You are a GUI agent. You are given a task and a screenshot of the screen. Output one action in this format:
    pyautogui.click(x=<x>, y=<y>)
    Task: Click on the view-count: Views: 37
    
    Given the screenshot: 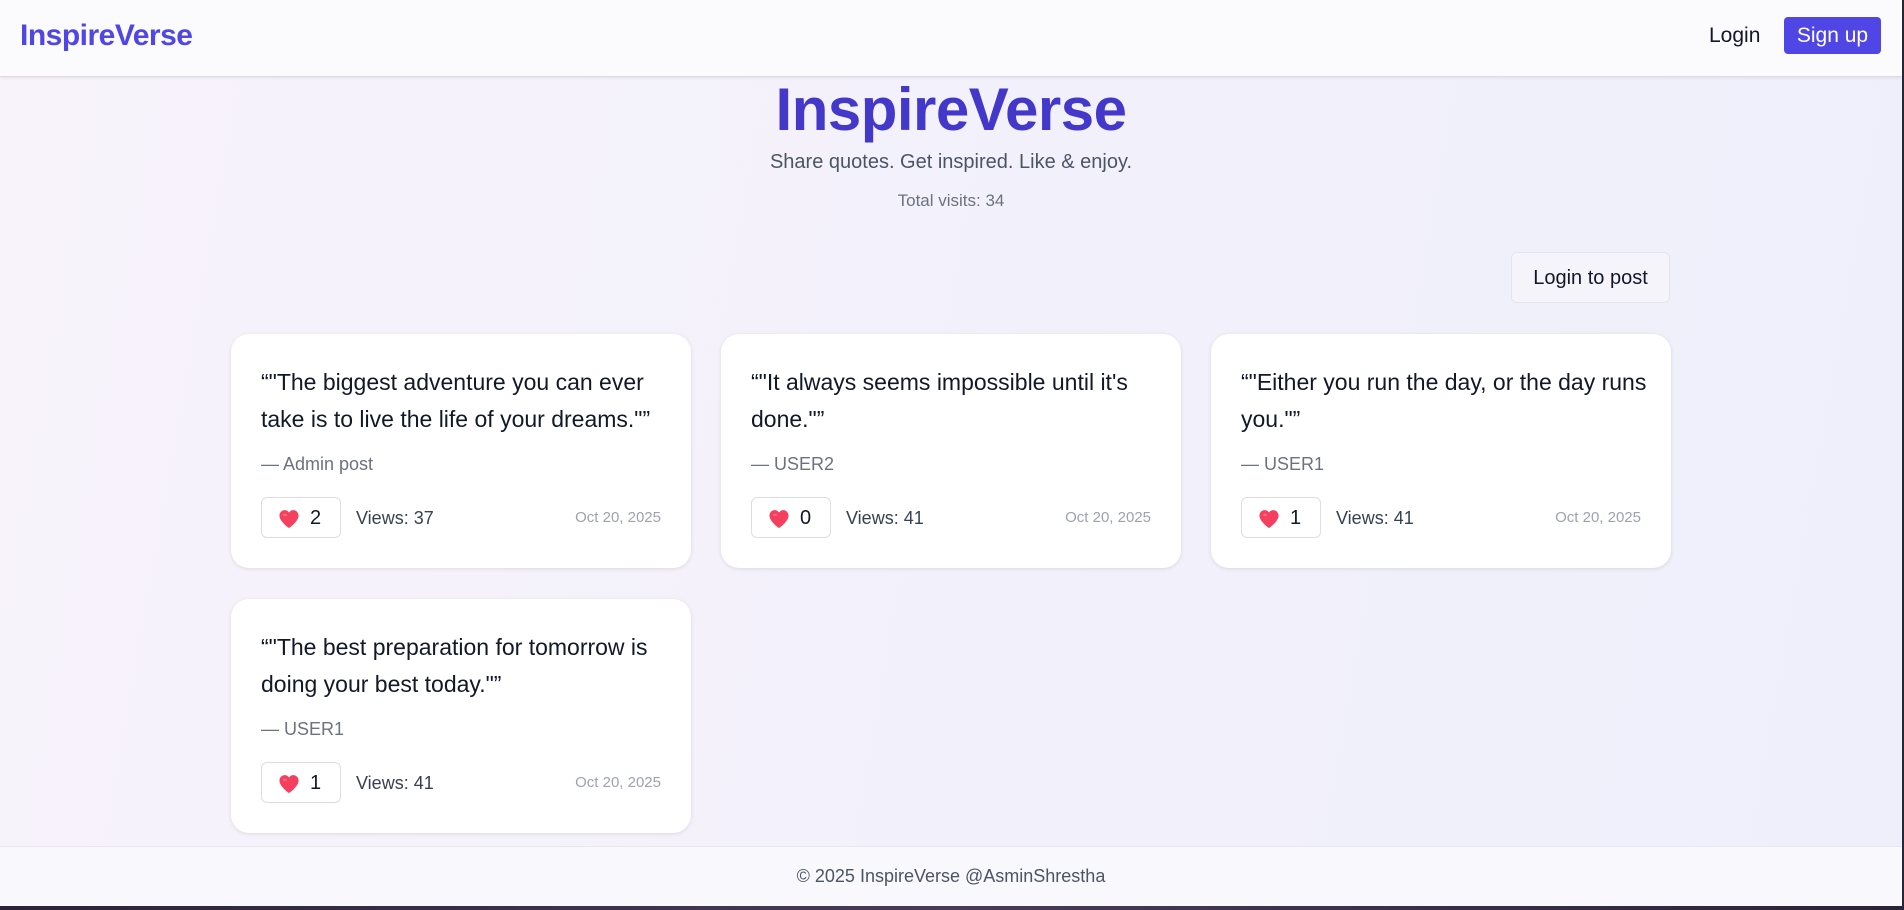 What is the action you would take?
    pyautogui.click(x=395, y=518)
    